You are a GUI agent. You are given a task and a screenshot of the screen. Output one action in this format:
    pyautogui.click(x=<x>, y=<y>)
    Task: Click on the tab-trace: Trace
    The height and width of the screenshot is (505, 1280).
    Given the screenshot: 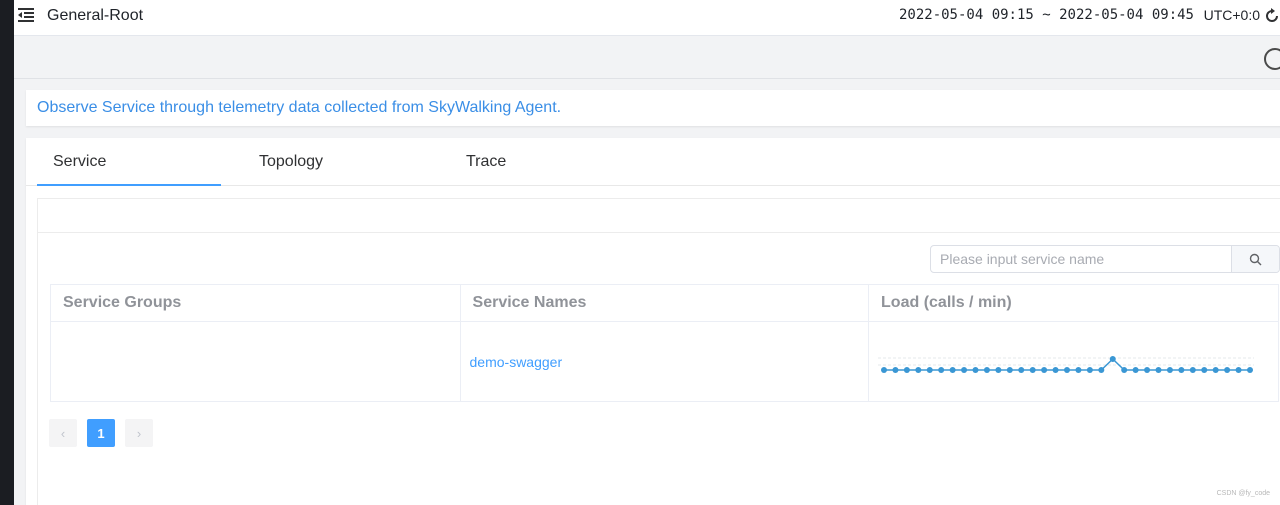 What is the action you would take?
    pyautogui.click(x=486, y=162)
    